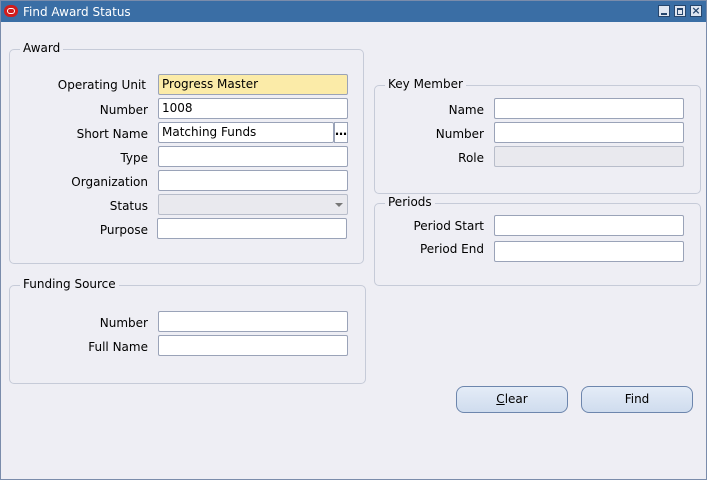 This screenshot has width=707, height=480. I want to click on organization-field, so click(253, 180).